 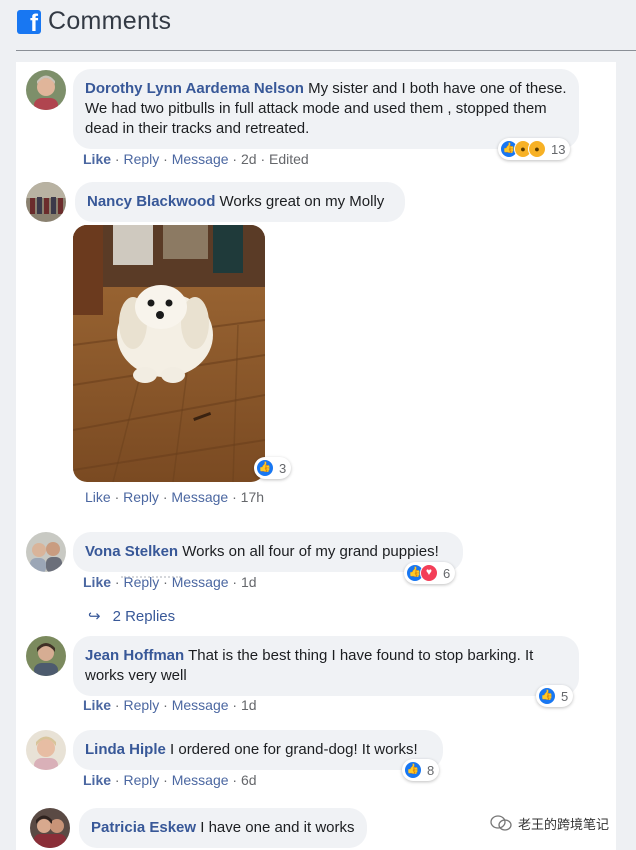 What do you see at coordinates (291, 749) in the screenshot?
I see `comment-text: I ordered one for grand-dog! It works!` at bounding box center [291, 749].